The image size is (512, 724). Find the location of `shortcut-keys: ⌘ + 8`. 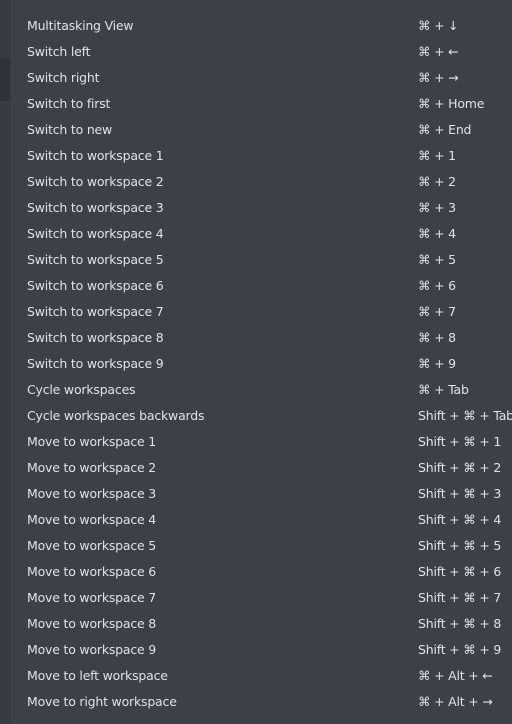

shortcut-keys: ⌘ + 8 is located at coordinates (437, 338).